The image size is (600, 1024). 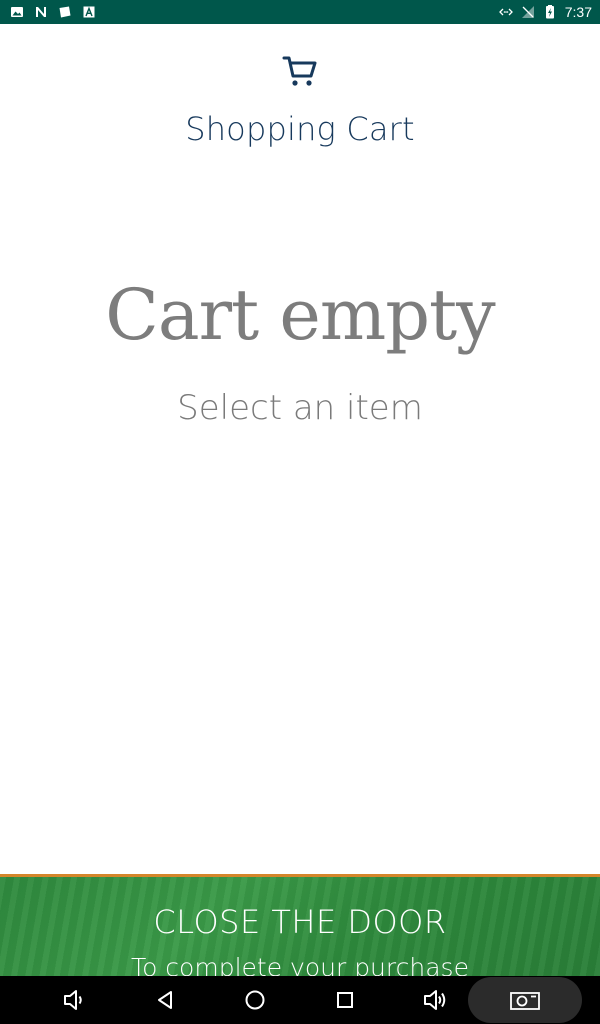 I want to click on cart-icon, so click(x=300, y=71).